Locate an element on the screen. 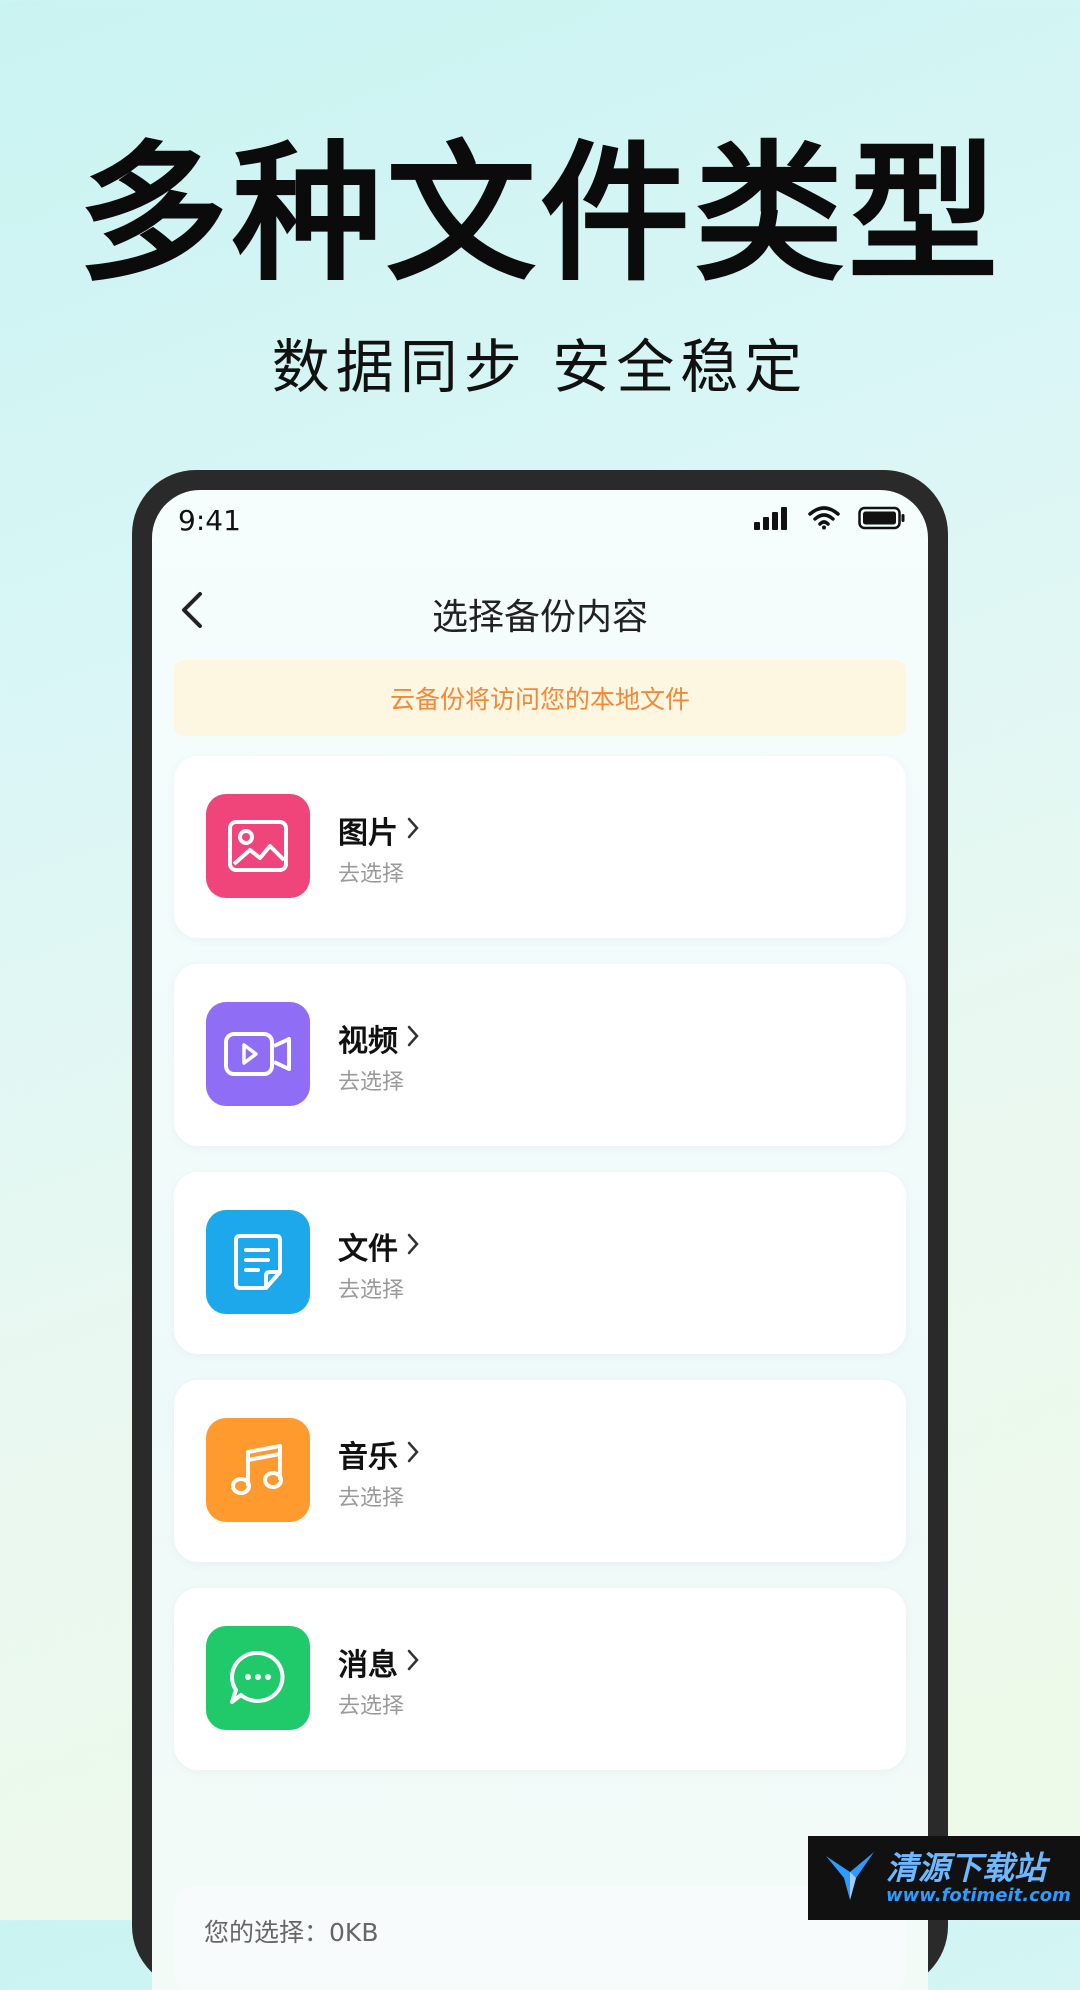  promo-subtitle: 数据同步 安全稳定 is located at coordinates (540, 367).